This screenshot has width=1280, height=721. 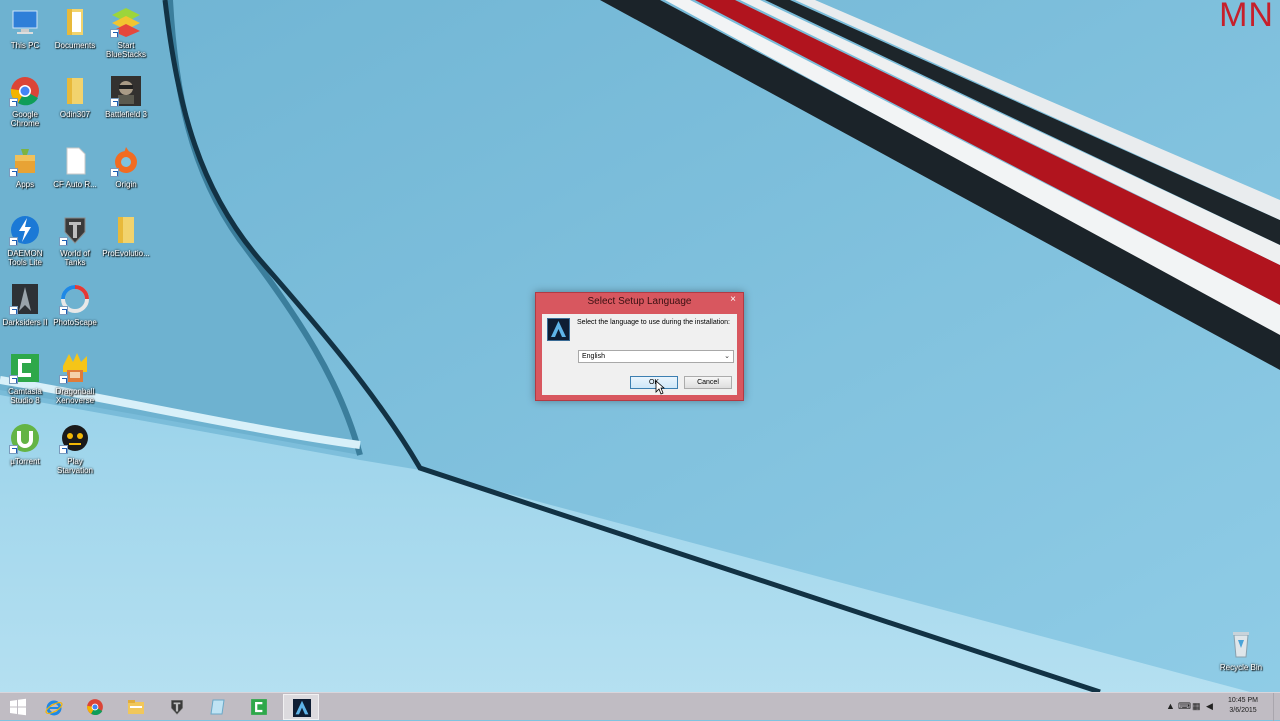 What do you see at coordinates (75, 322) in the screenshot?
I see `desktop-icon-label: PhotoScape` at bounding box center [75, 322].